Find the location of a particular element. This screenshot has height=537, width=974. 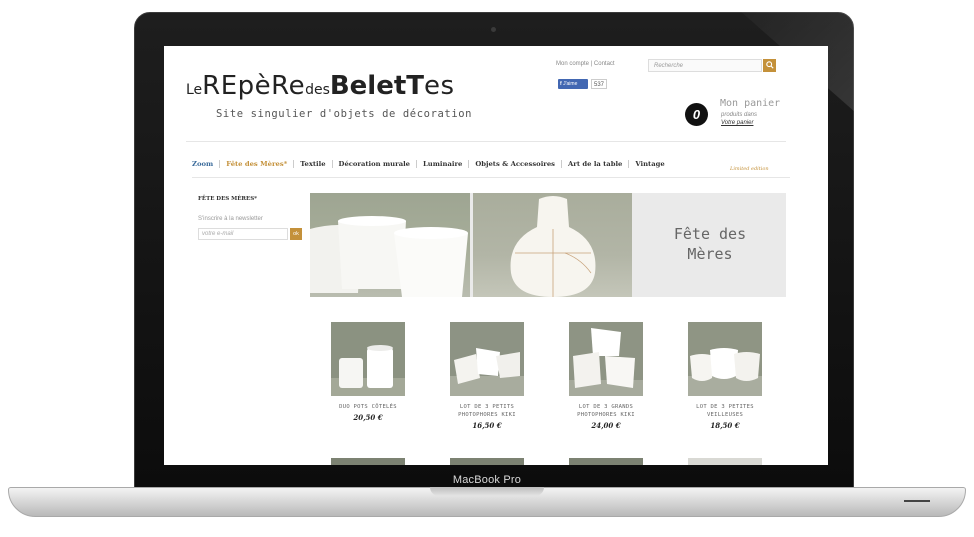

product-card: LOT DE 3 GRANDS PHOTOPHORES KIKI 24,00 € is located at coordinates (606, 376).